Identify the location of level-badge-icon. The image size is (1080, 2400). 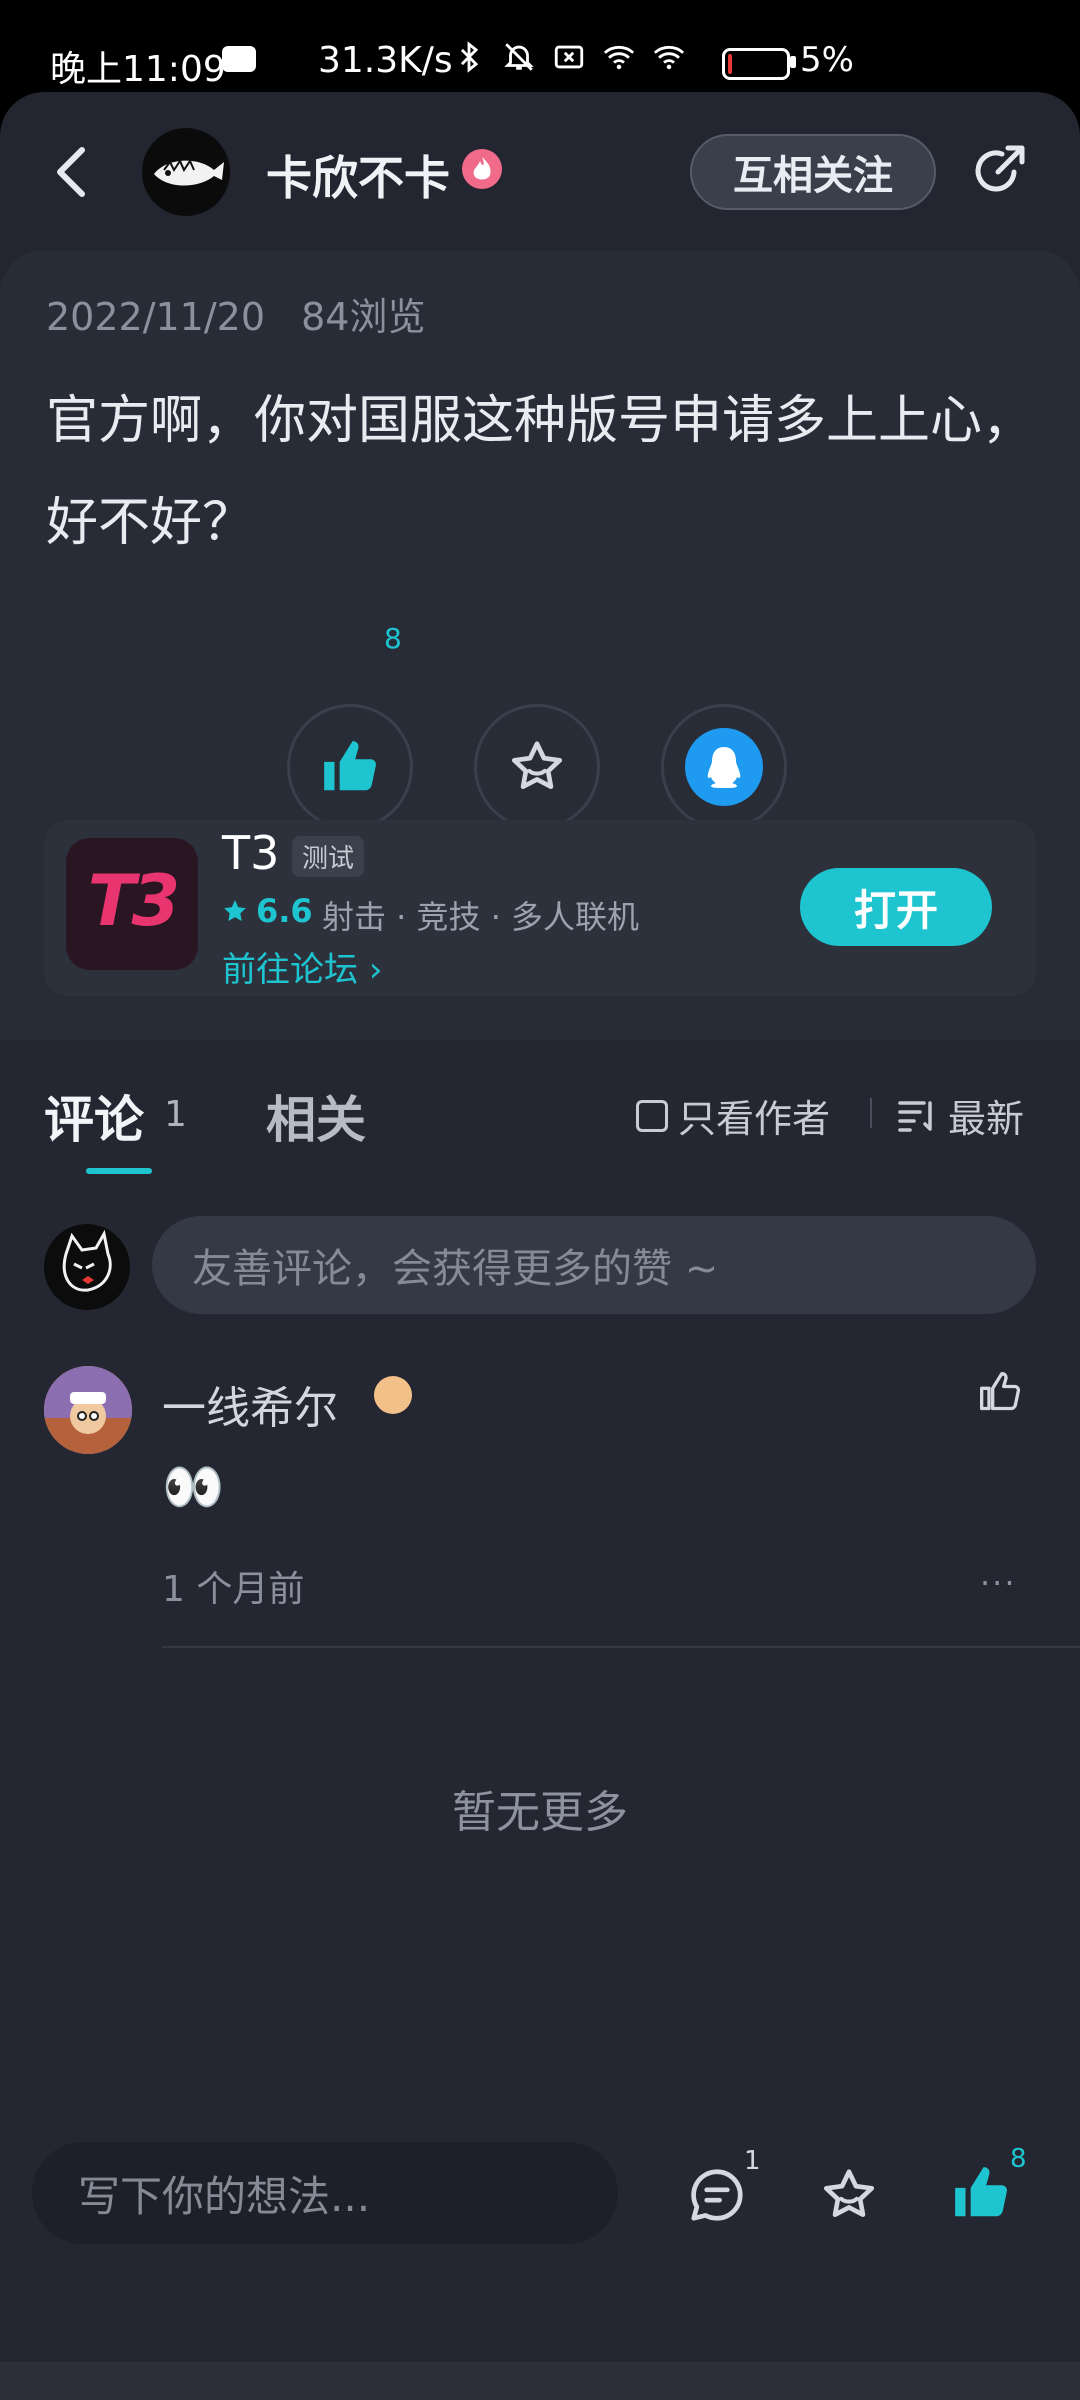
(393, 1395).